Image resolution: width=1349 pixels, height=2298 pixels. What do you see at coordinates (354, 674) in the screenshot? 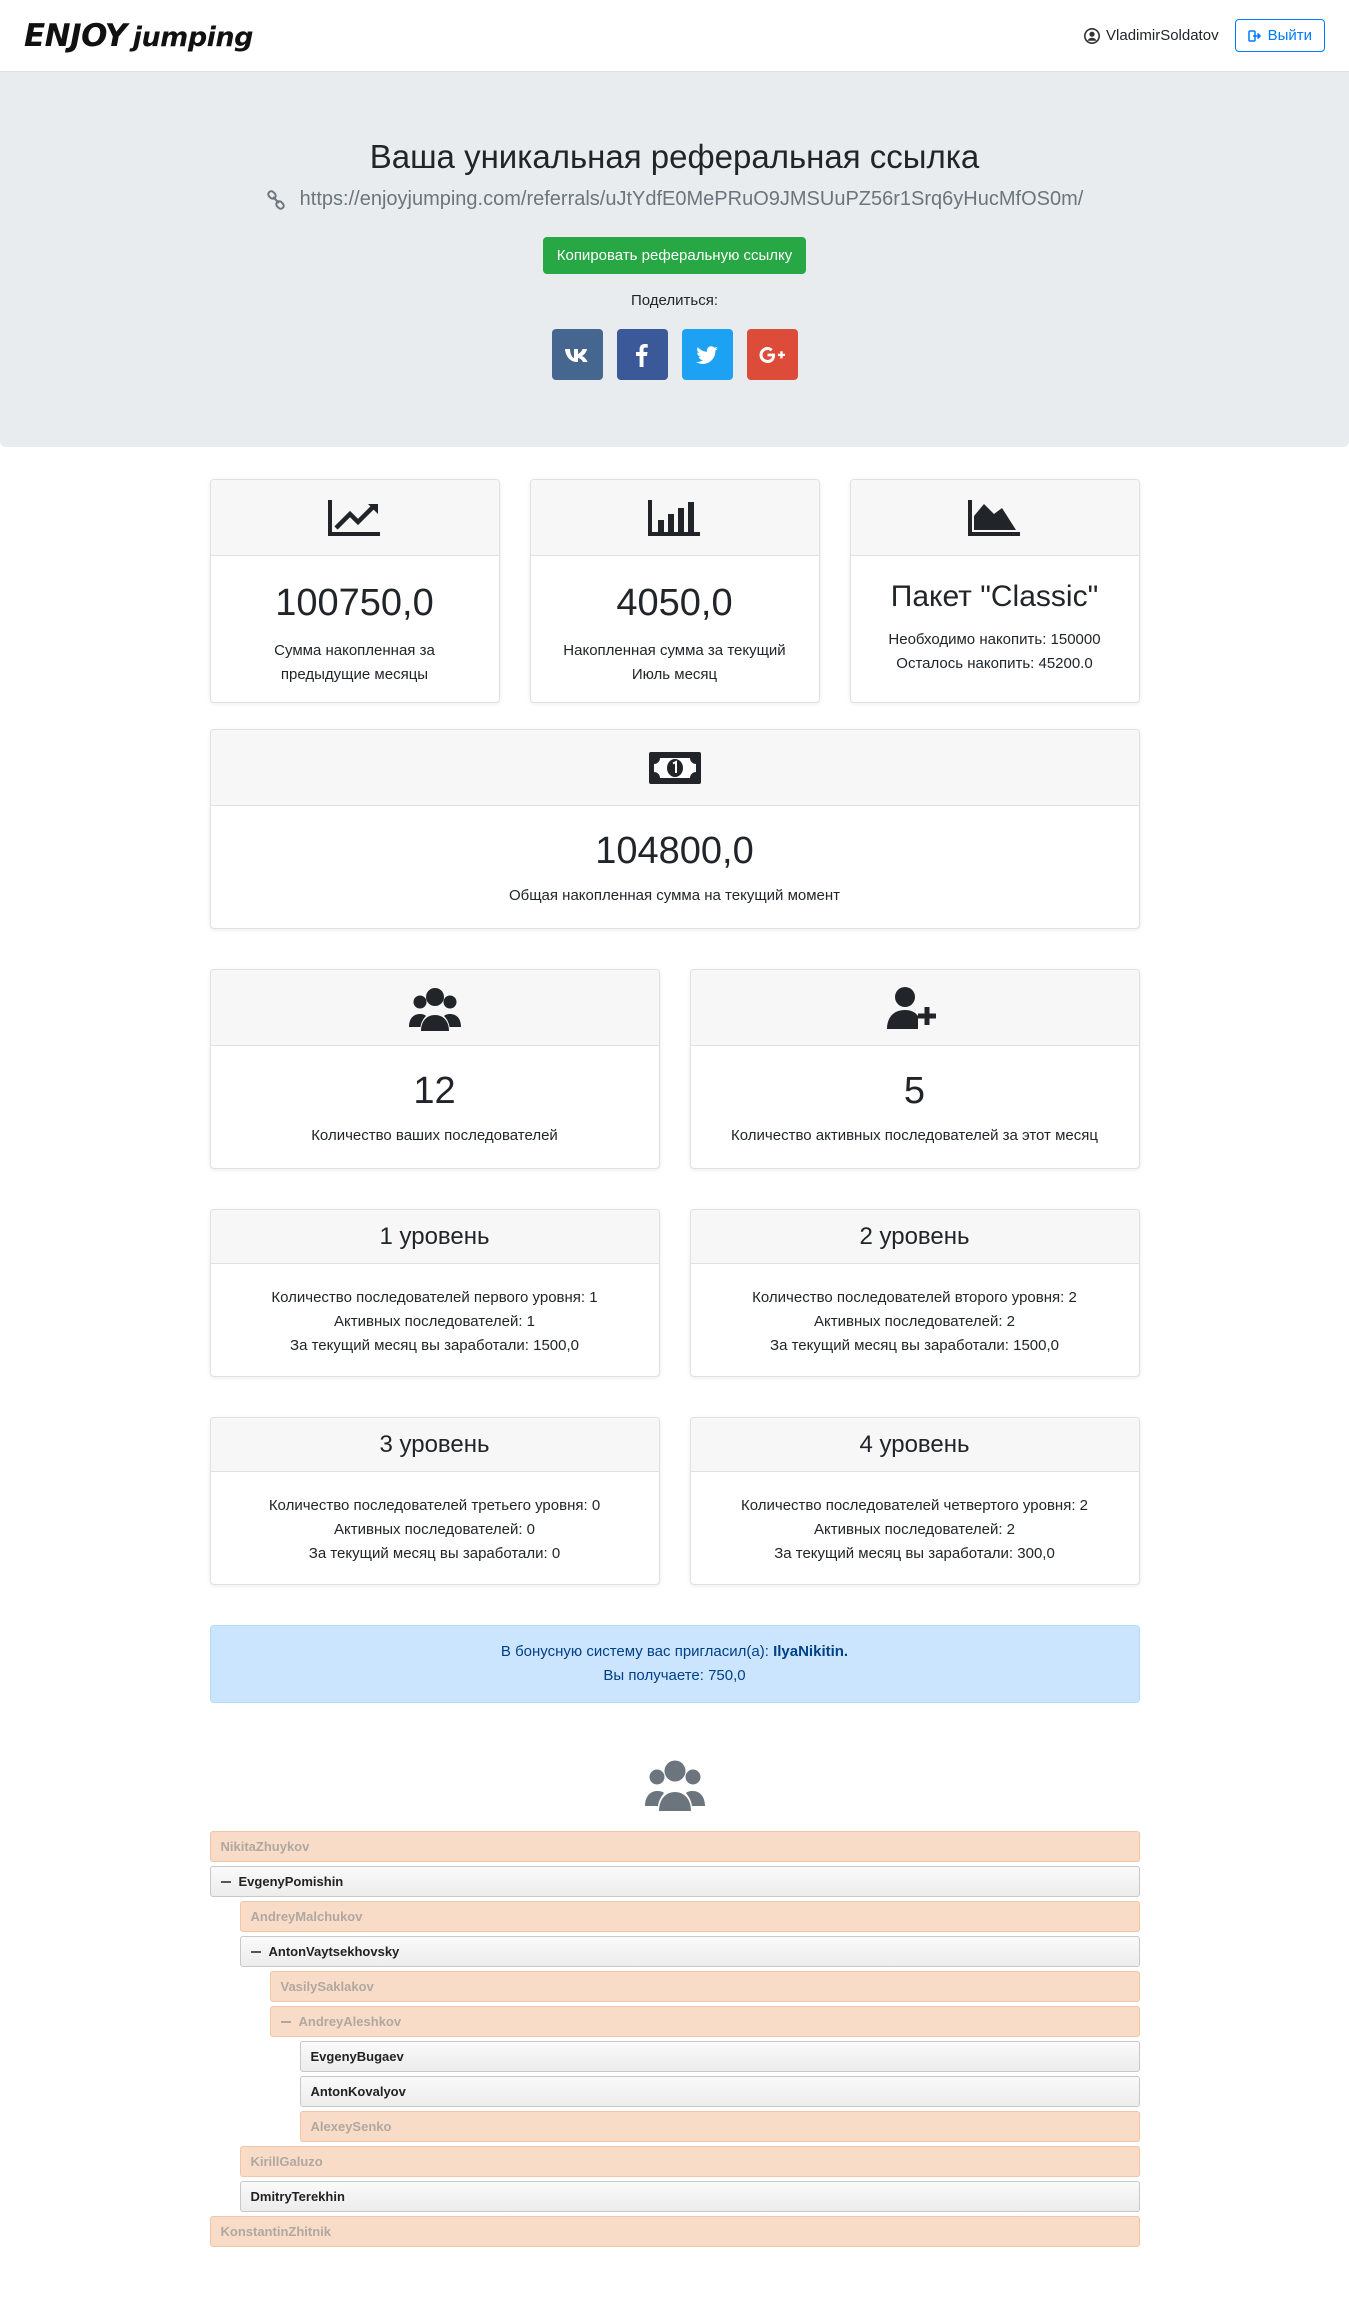
I see `prev-months-desc-2: предыдущие месяцы` at bounding box center [354, 674].